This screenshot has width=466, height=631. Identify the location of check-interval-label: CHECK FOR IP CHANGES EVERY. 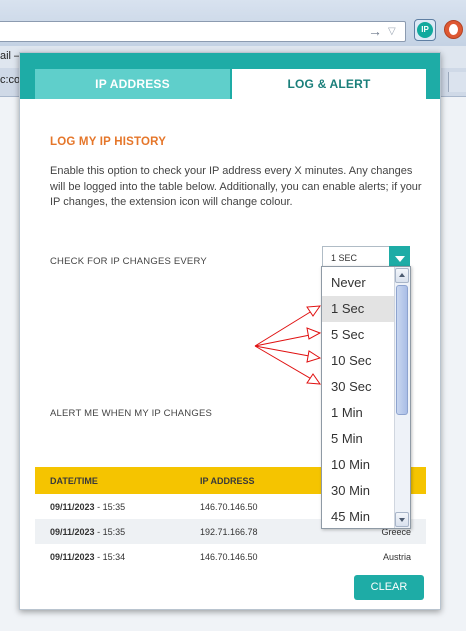
(128, 261).